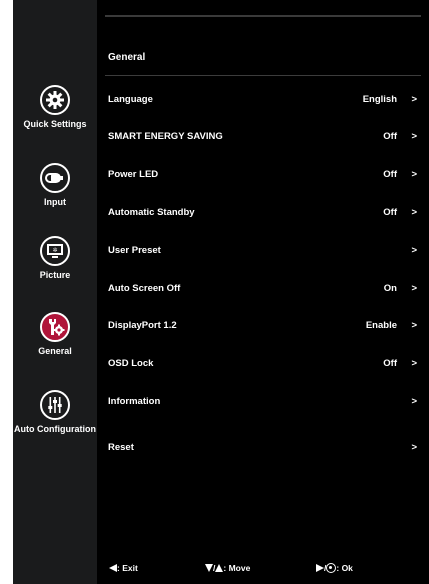 Image resolution: width=429 pixels, height=584 pixels. Describe the element at coordinates (121, 447) in the screenshot. I see `row-label: Reset` at that location.